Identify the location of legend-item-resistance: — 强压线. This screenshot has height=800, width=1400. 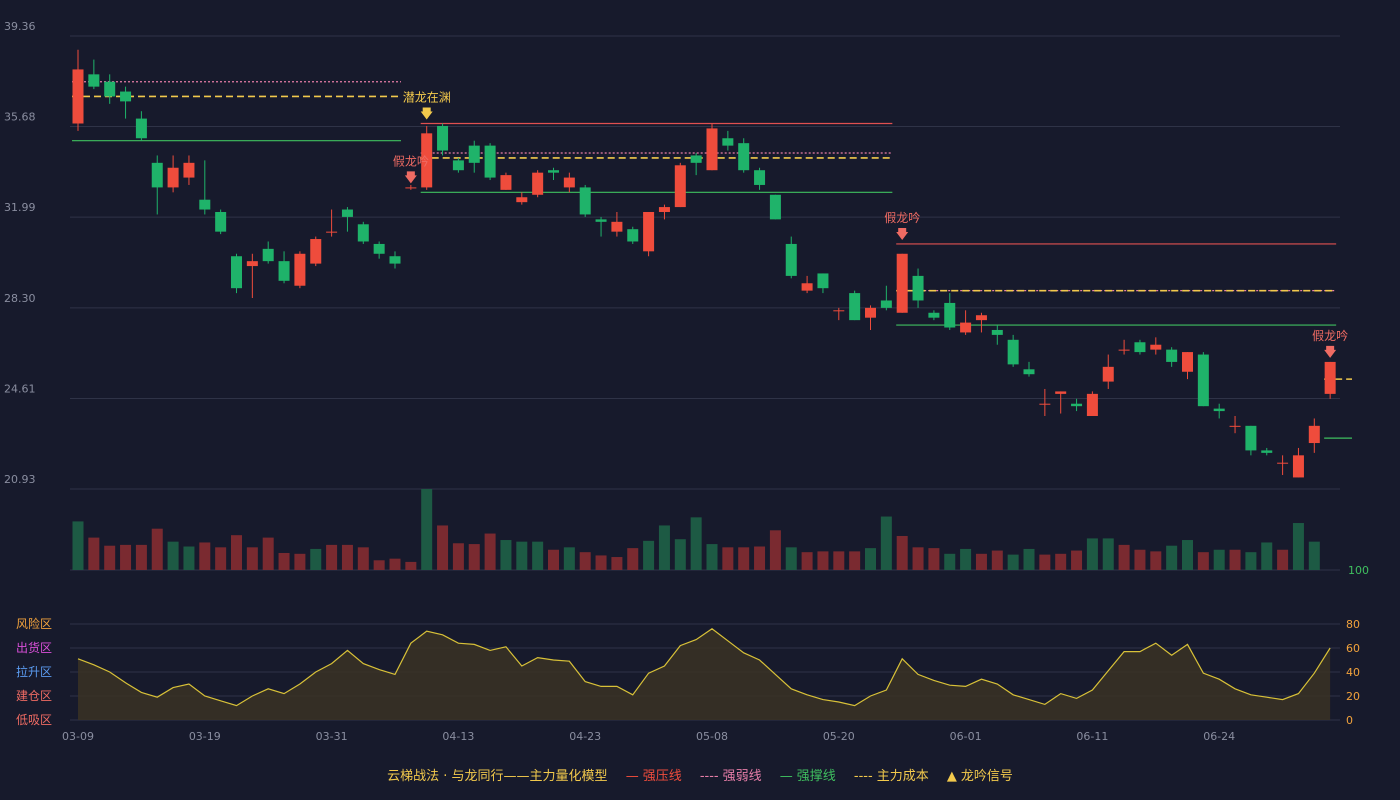
(654, 774).